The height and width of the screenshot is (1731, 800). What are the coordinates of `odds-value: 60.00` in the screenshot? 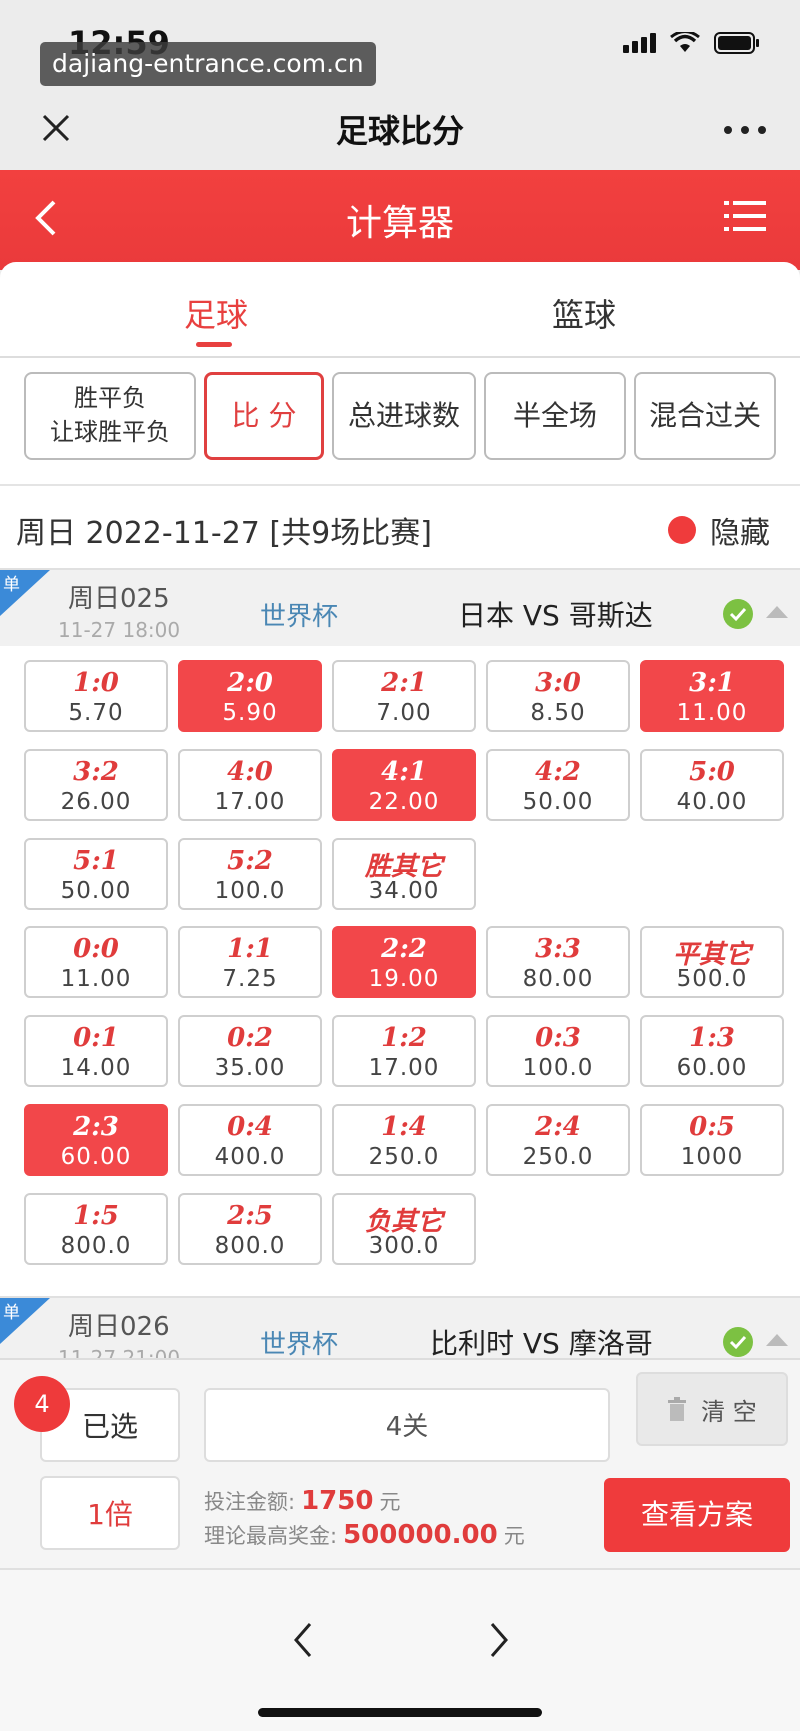 It's located at (96, 1157).